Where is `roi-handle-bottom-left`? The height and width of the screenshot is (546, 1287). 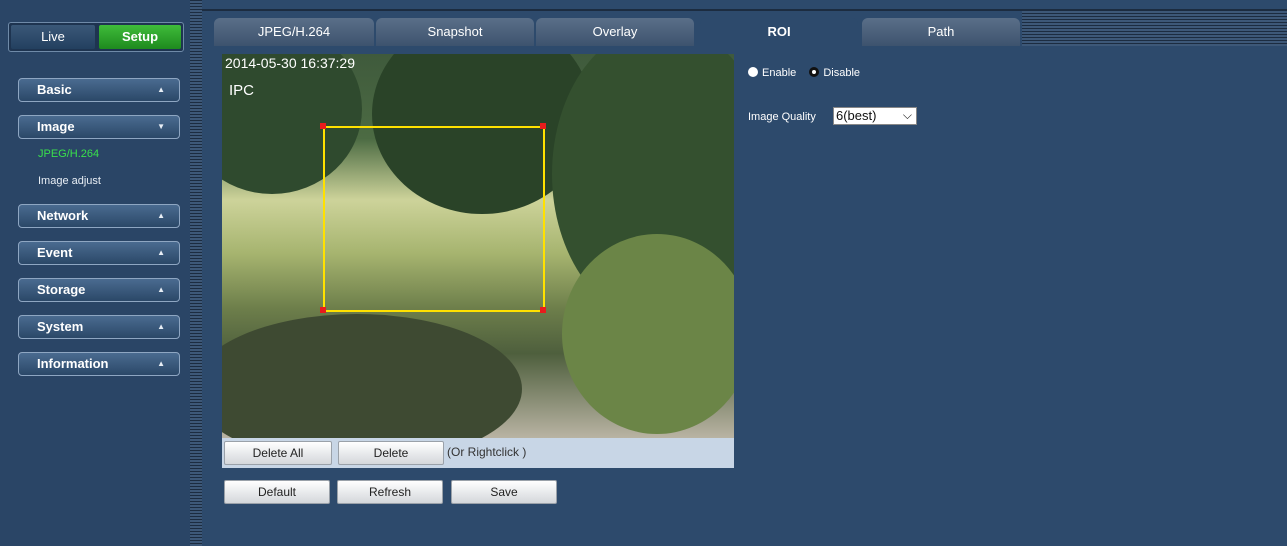 roi-handle-bottom-left is located at coordinates (323, 310).